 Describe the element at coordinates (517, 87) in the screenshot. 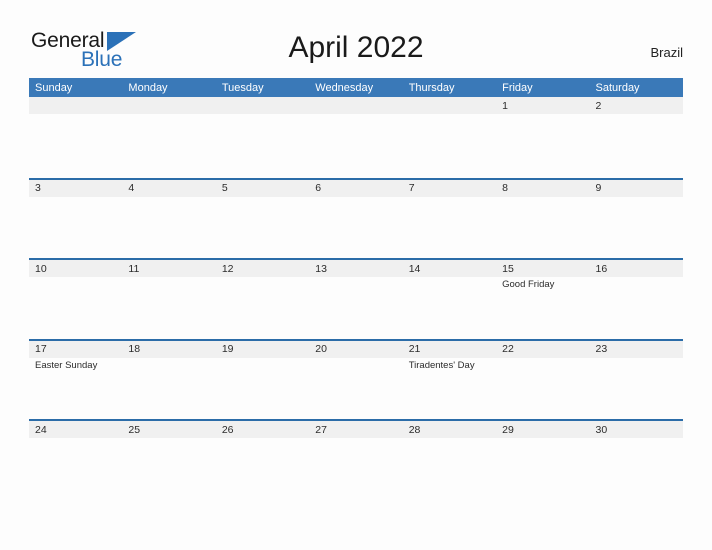

I see `weekday-friday: Friday` at that location.